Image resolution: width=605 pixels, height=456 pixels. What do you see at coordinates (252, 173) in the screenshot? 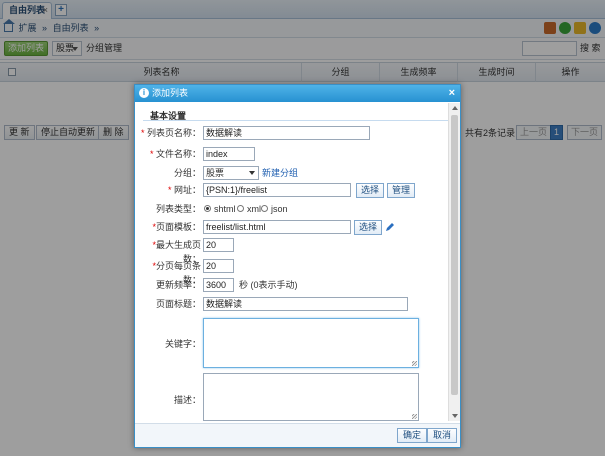
I see `chevron-down-icon` at bounding box center [252, 173].